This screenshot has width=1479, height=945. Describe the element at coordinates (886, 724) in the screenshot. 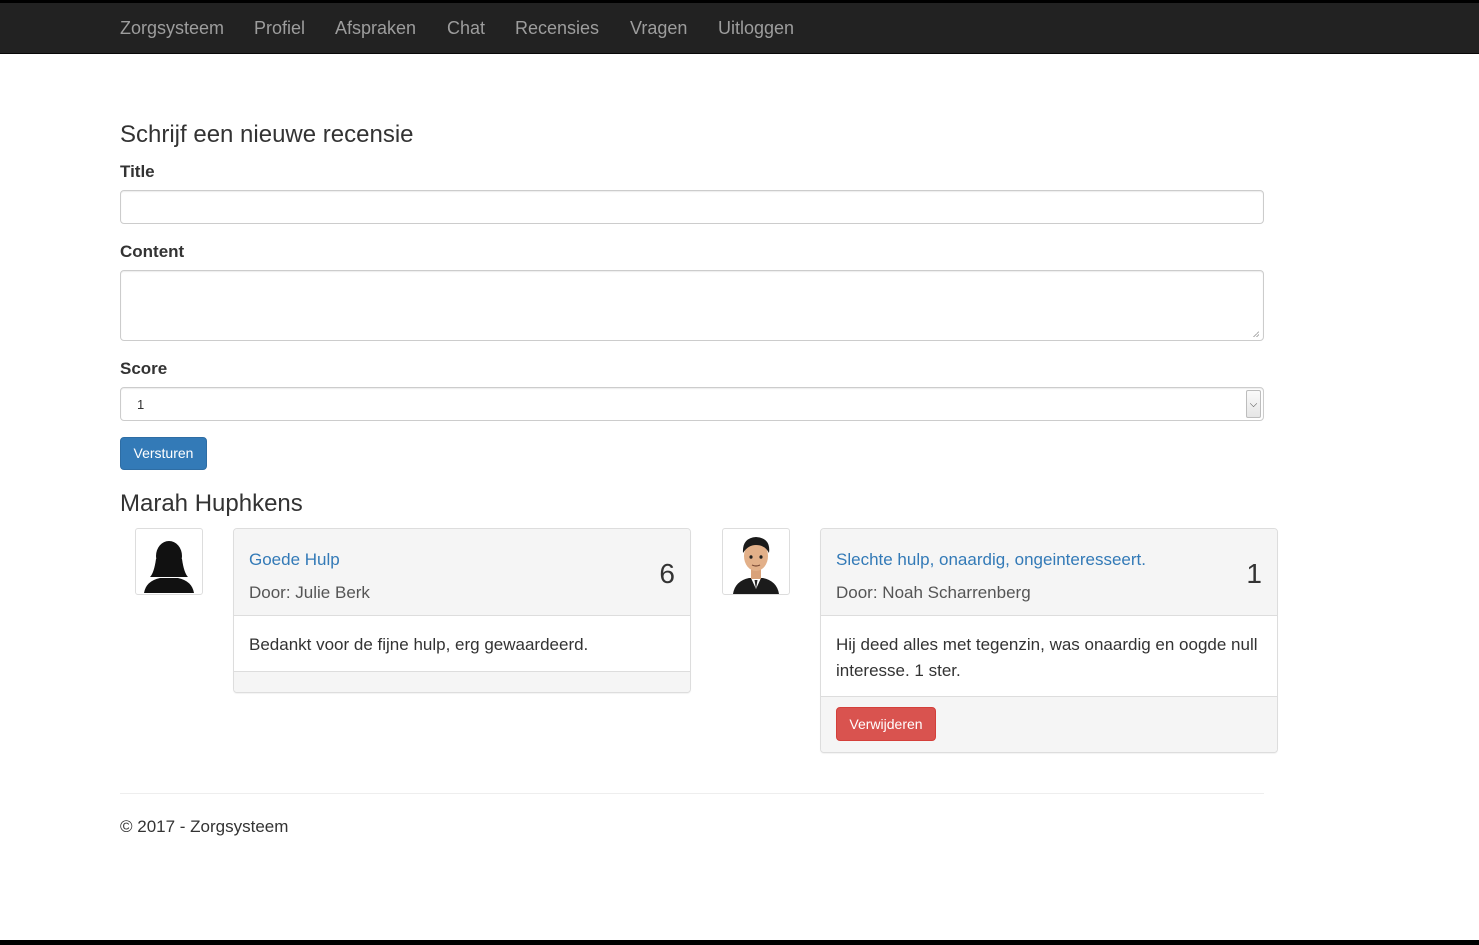

I see `delete-review-button: Verwijderen` at that location.